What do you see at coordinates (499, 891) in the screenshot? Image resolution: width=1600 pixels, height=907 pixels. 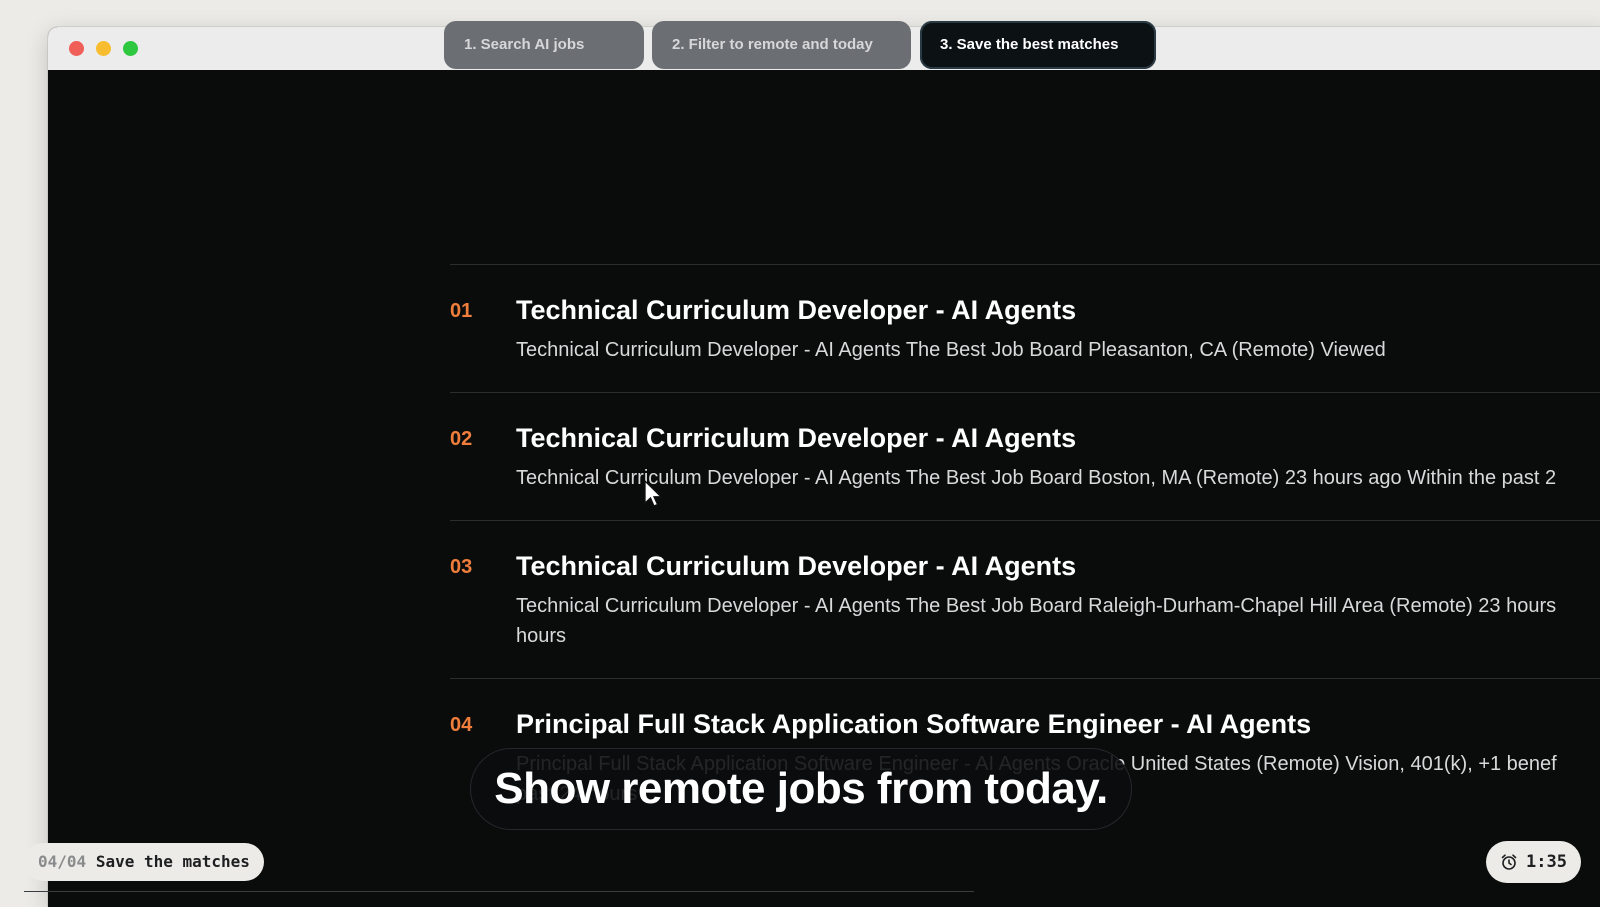 I see `bottom-rule` at bounding box center [499, 891].